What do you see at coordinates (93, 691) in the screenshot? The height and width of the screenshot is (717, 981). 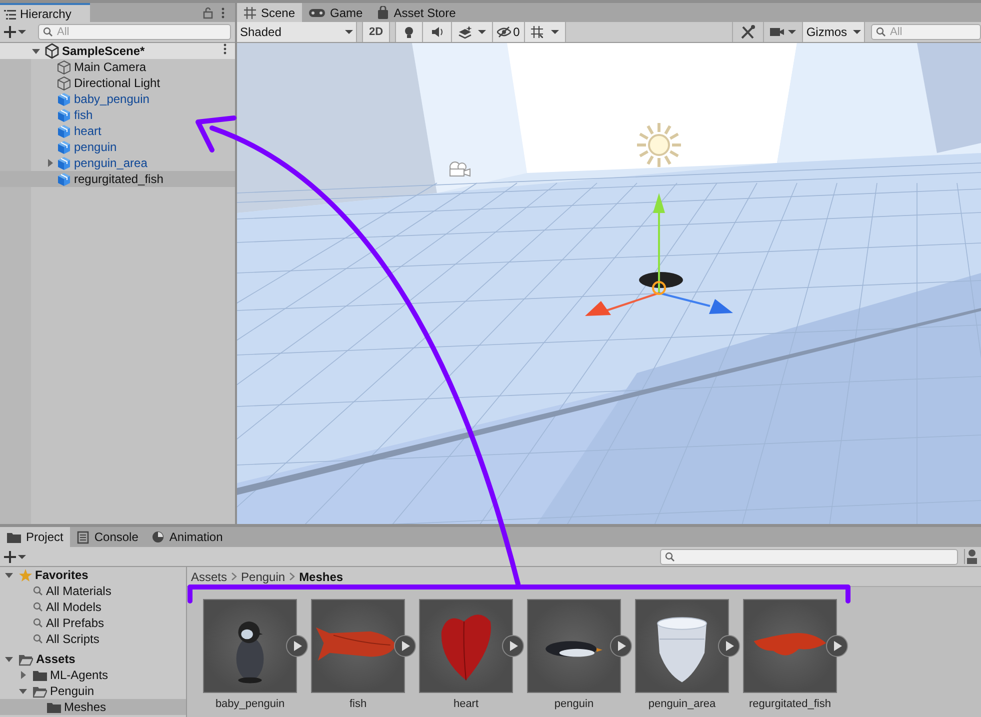 I see `tree-item: Penguin` at bounding box center [93, 691].